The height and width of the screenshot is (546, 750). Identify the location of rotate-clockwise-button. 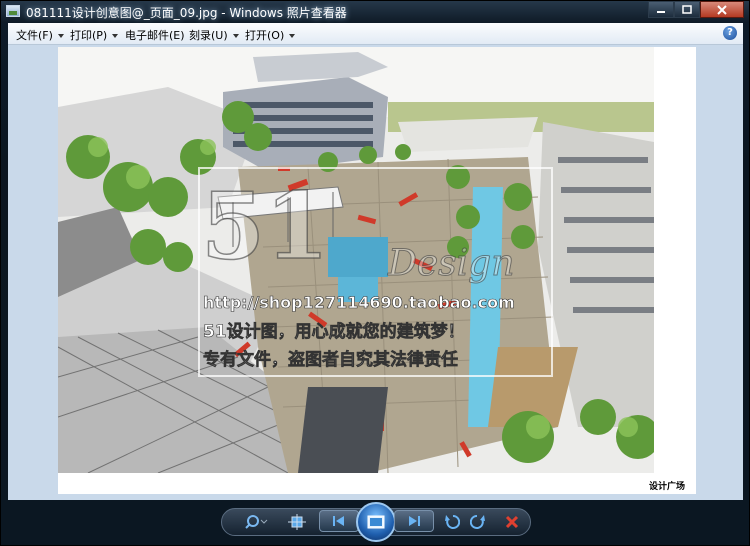
(478, 522).